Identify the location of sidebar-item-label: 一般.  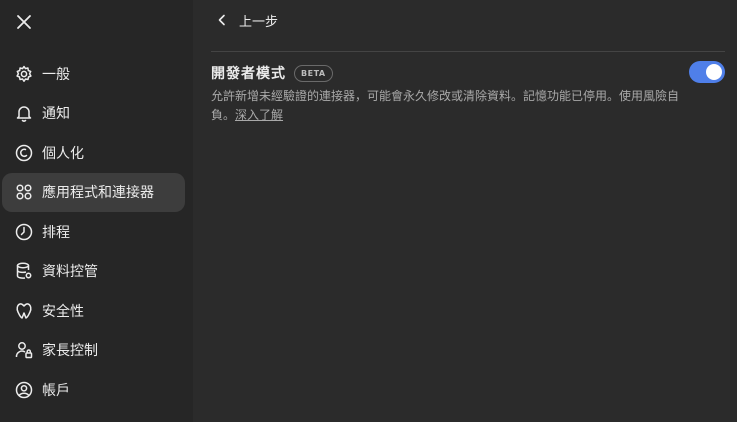
(56, 74).